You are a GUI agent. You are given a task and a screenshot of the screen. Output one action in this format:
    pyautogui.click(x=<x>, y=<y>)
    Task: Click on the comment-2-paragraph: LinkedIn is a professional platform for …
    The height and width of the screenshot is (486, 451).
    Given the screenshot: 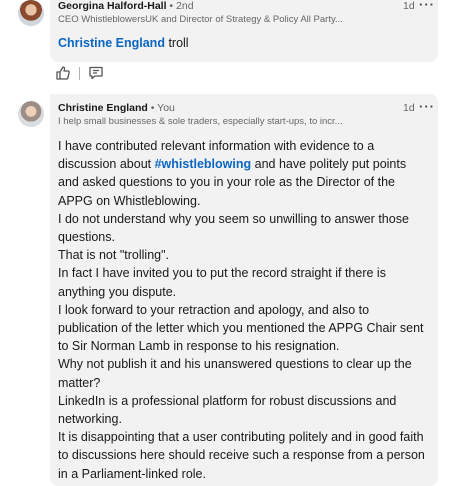 What is the action you would take?
    pyautogui.click(x=227, y=410)
    